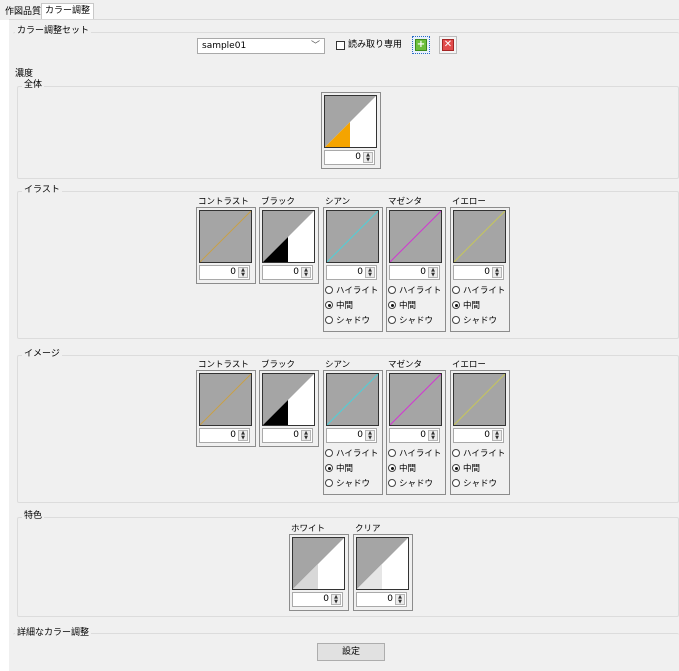 This screenshot has height=671, width=679. I want to click on special-group-label: 特色, so click(33, 516).